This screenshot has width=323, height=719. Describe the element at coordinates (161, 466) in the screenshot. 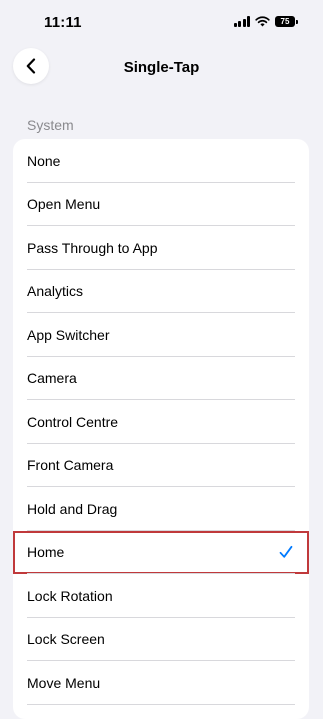

I see `option-front-camera: Front Camera` at that location.